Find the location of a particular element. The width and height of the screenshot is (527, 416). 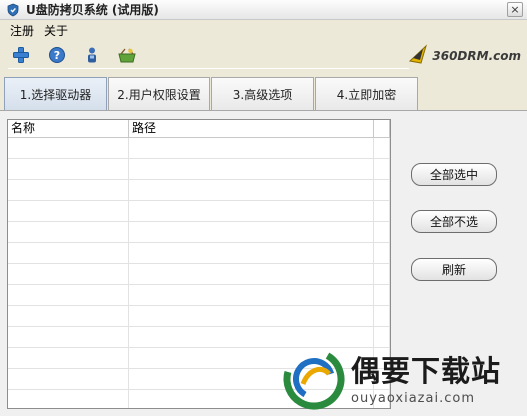

tab-select-drive: 1.选择驱动器 is located at coordinates (55, 93).